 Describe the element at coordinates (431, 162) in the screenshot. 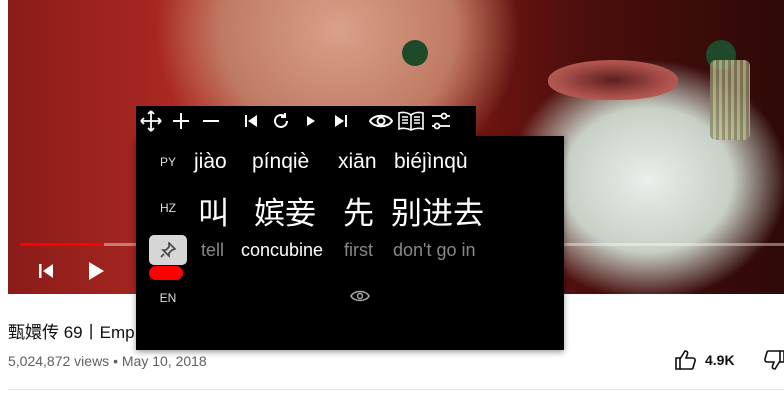

I see `pinyin-word: biéjìnqù` at that location.